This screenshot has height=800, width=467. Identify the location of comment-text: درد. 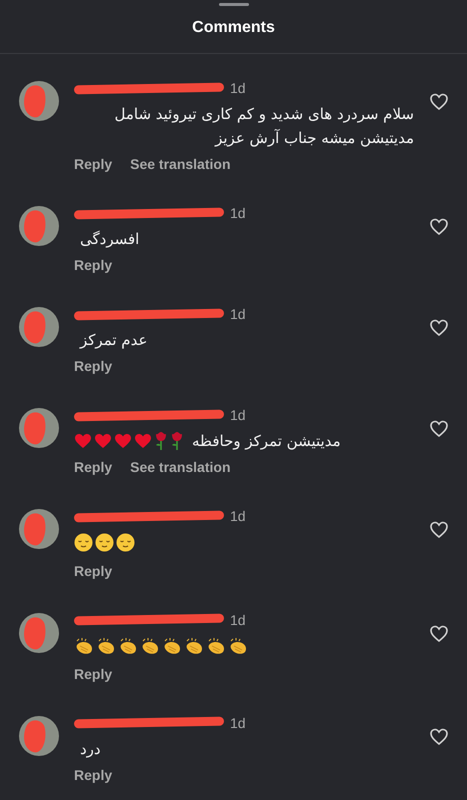
(90, 749).